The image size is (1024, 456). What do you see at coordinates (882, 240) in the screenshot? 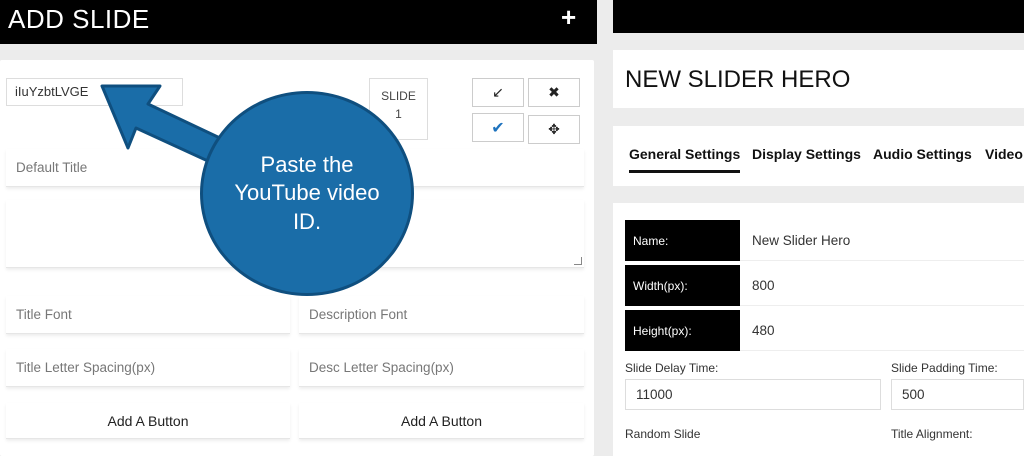
I see `name-field: New Slider Hero` at bounding box center [882, 240].